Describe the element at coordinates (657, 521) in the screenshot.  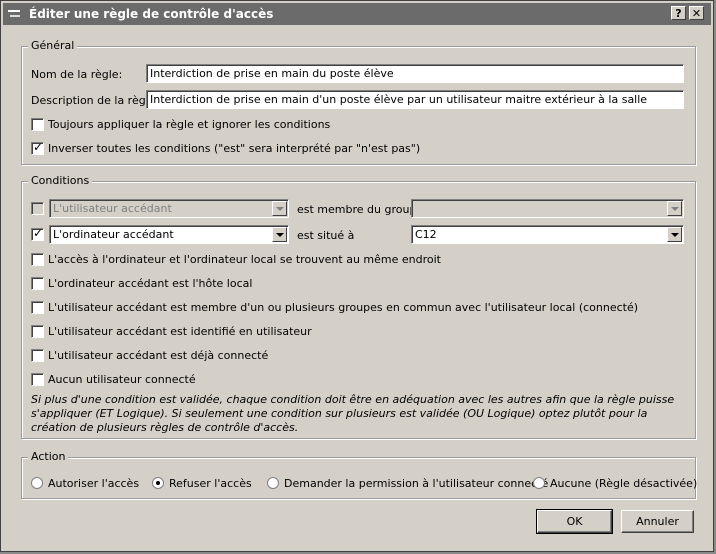
I see `cancel-button: Annuler` at that location.